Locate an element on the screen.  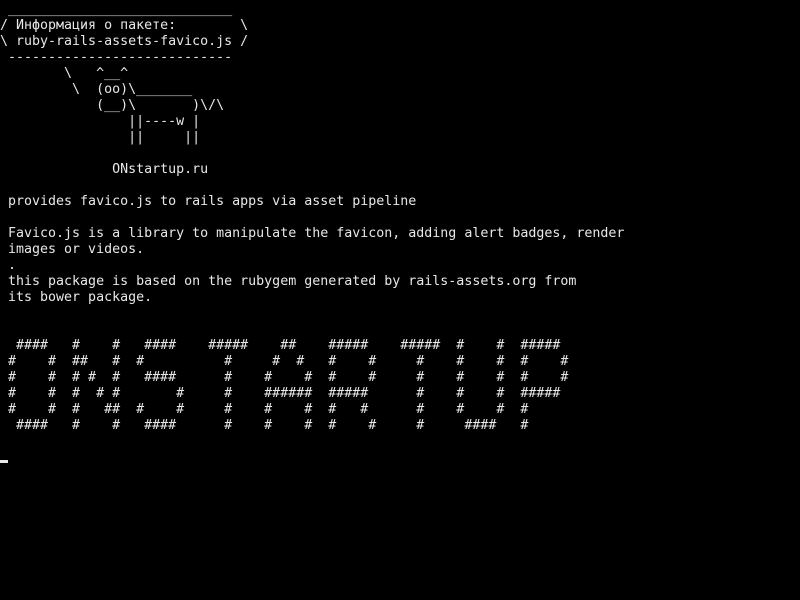
cowsay-bubble-line: ---------------------------- is located at coordinates (116, 57).